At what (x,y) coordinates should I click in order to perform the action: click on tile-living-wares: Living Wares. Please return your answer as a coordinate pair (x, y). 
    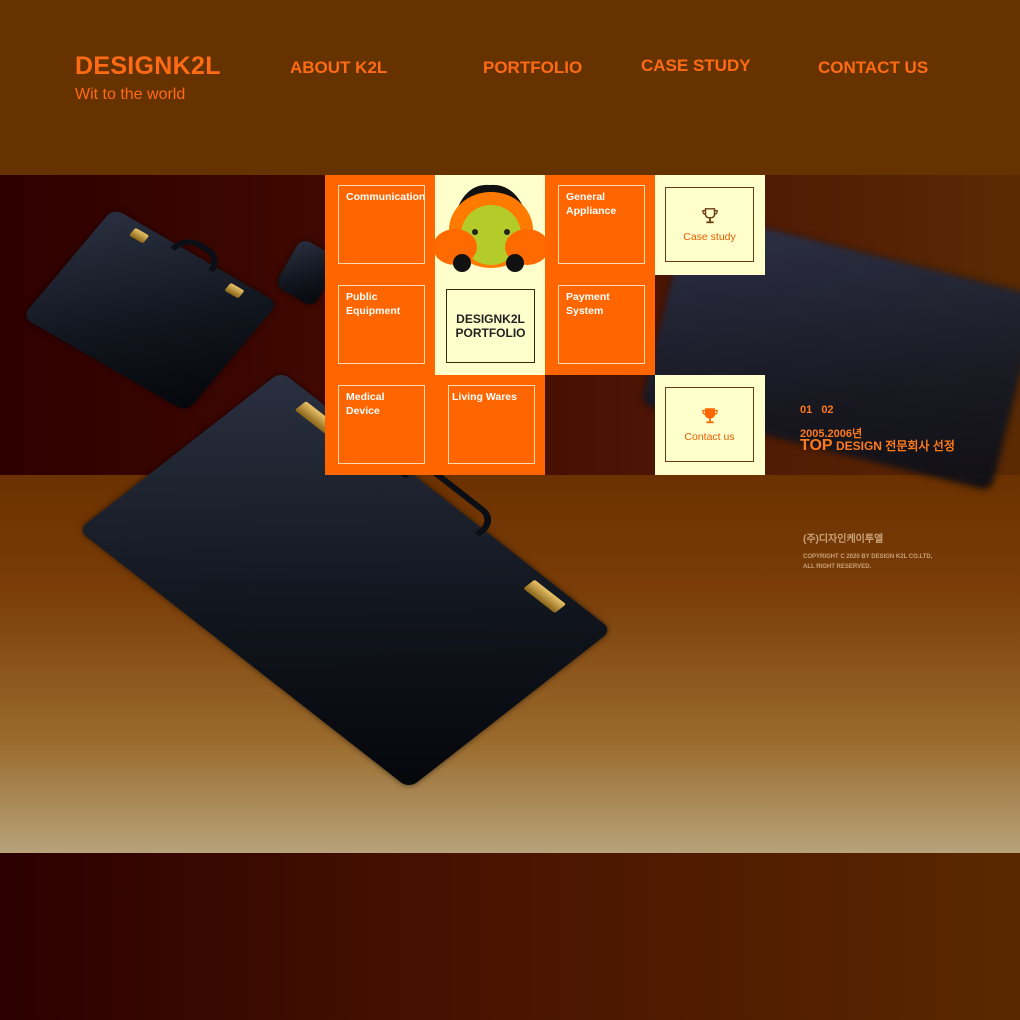
    Looking at the image, I should click on (490, 425).